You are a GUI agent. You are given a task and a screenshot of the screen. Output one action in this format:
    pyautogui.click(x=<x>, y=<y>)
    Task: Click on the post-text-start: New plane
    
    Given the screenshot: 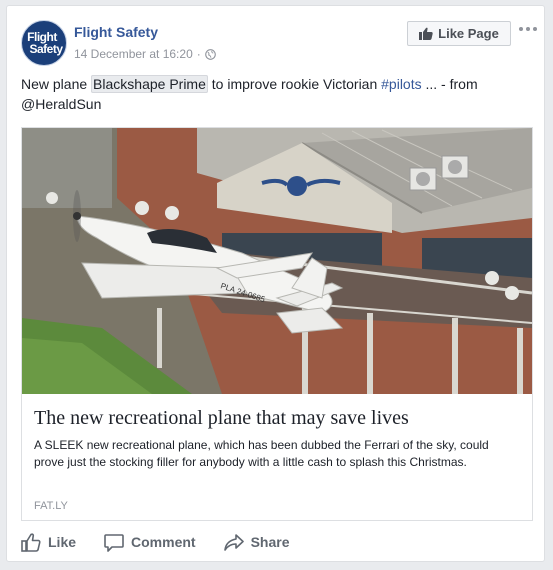 What is the action you would take?
    pyautogui.click(x=56, y=84)
    